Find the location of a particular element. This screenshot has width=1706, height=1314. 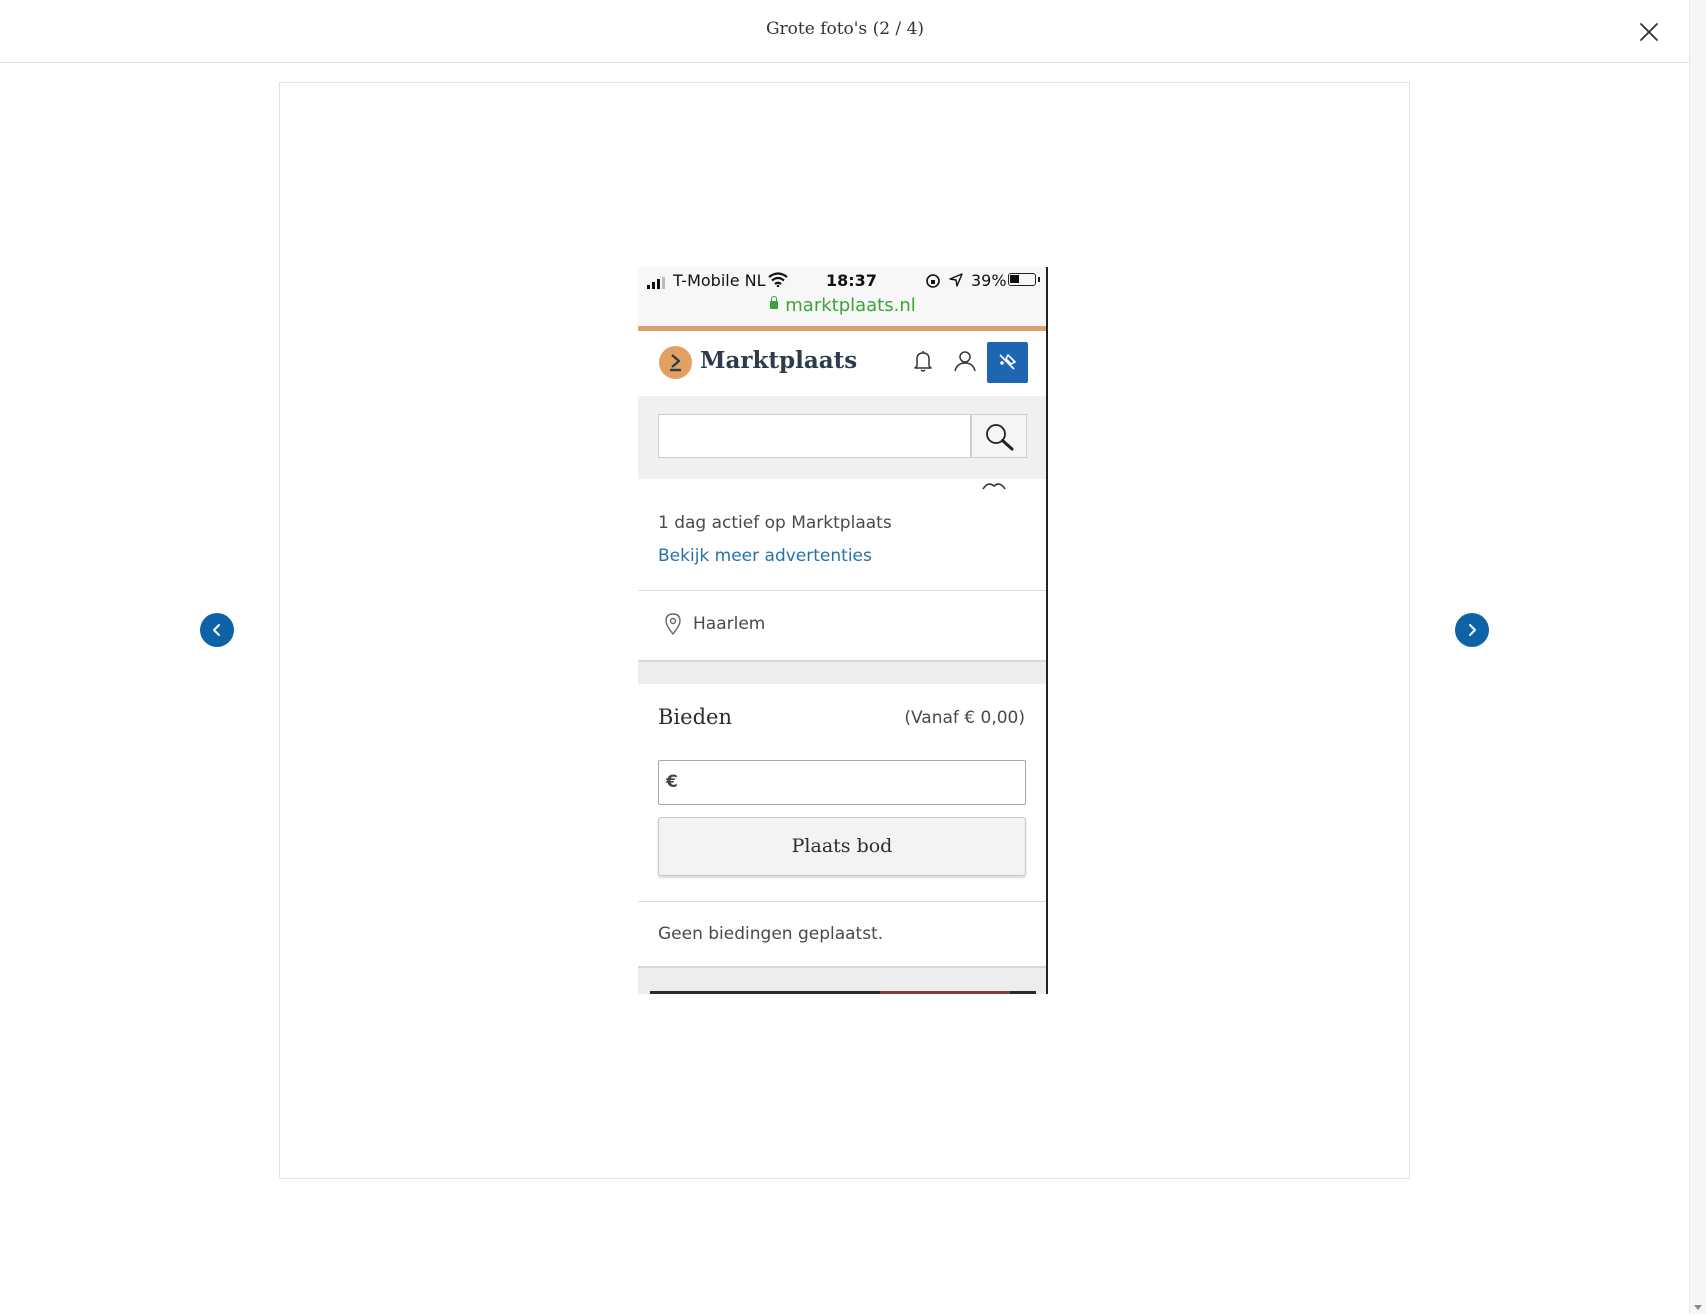

battery-icon is located at coordinates (1022, 279).